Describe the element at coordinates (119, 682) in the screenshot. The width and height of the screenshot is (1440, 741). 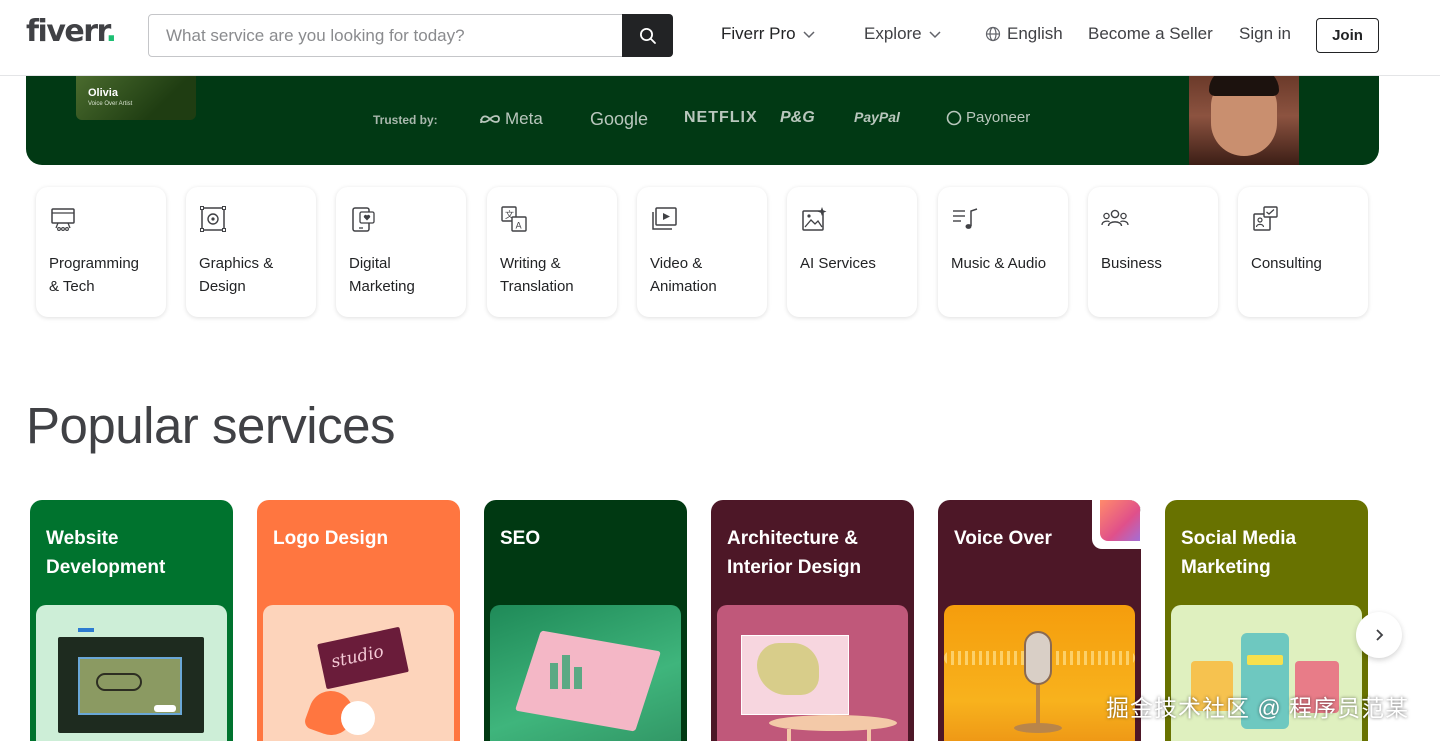
I see `sunglasses-shape` at that location.